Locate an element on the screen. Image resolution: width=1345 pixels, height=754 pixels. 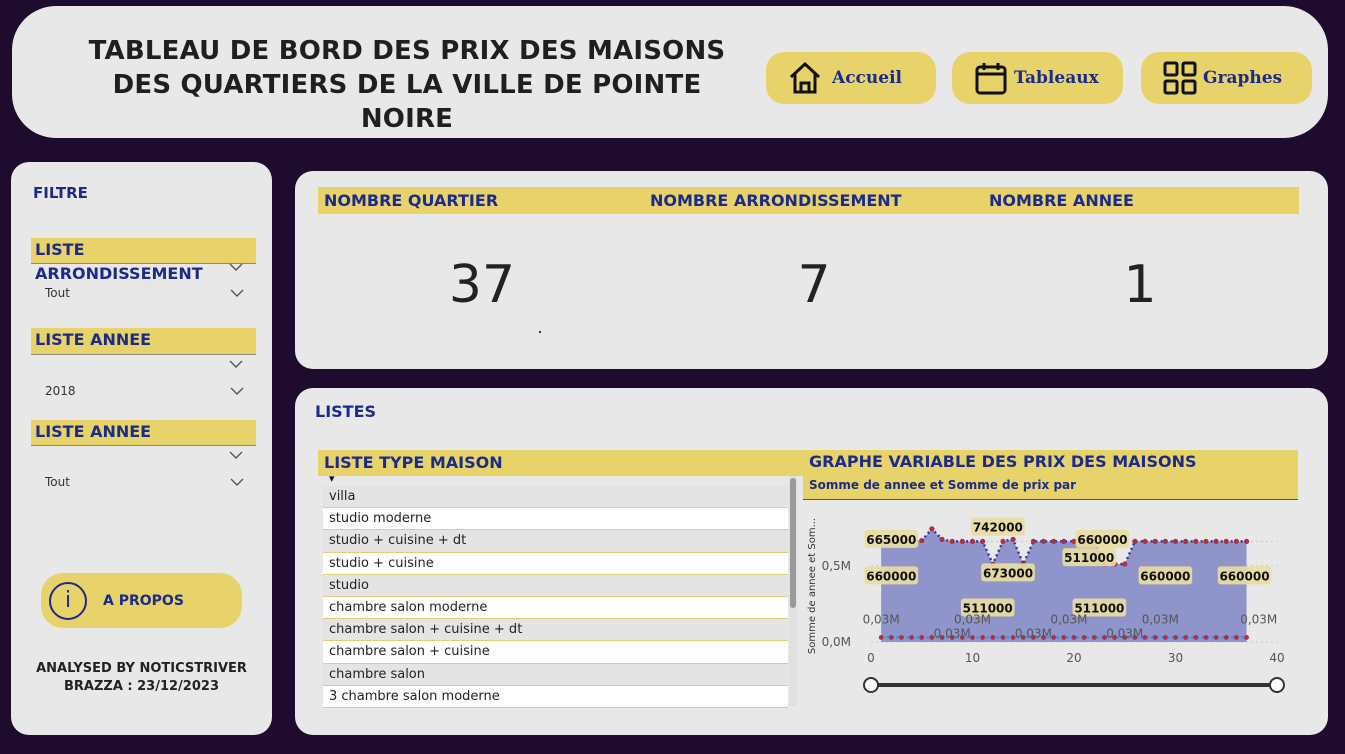
list-item: villa is located at coordinates (555, 497).